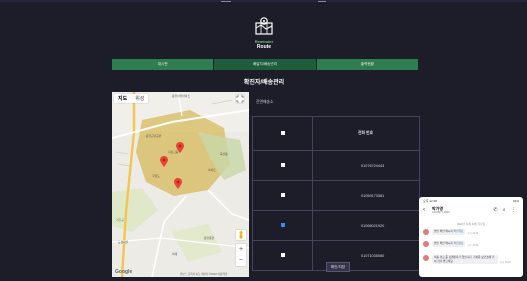 The height and width of the screenshot is (281, 527). I want to click on chat-message: 범인 확인 메시지 확인완료 오후 12:43, so click(450, 232).